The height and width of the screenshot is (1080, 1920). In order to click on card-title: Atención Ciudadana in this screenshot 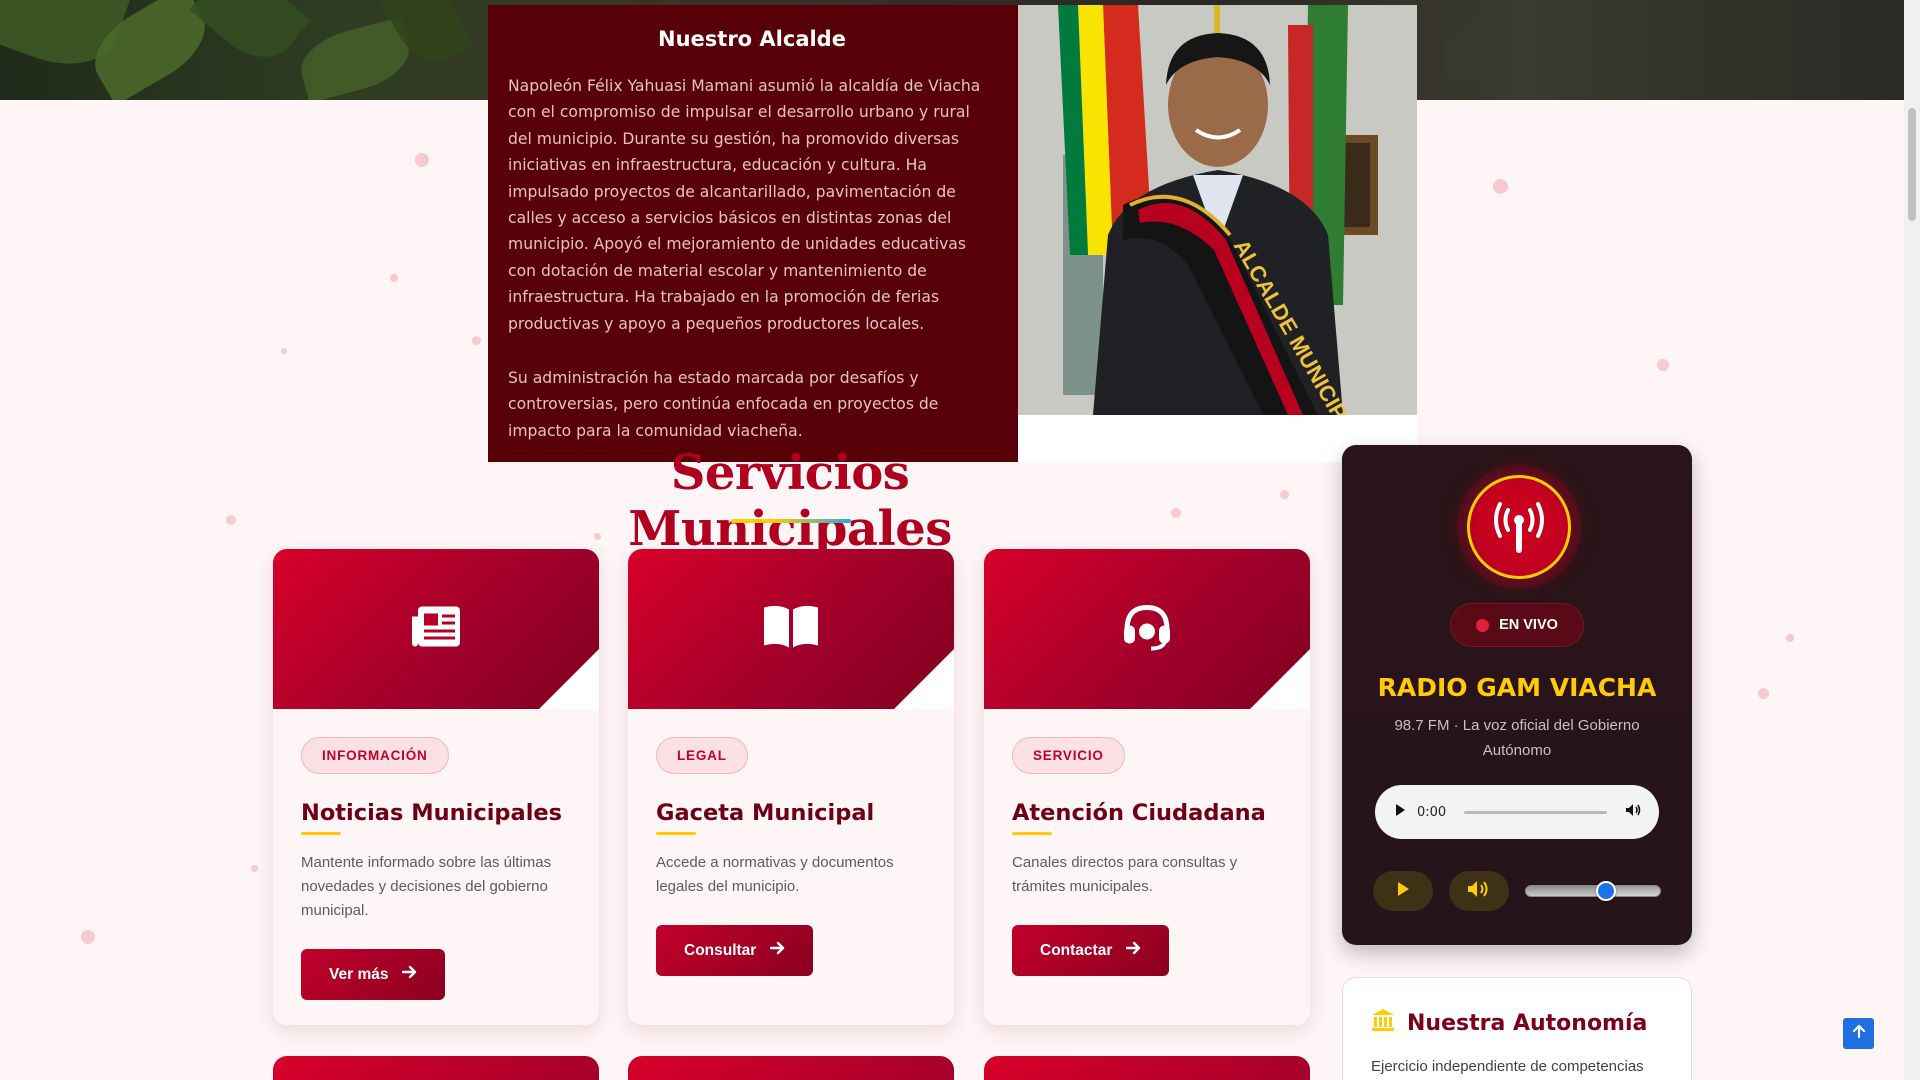, I will do `click(1139, 813)`.